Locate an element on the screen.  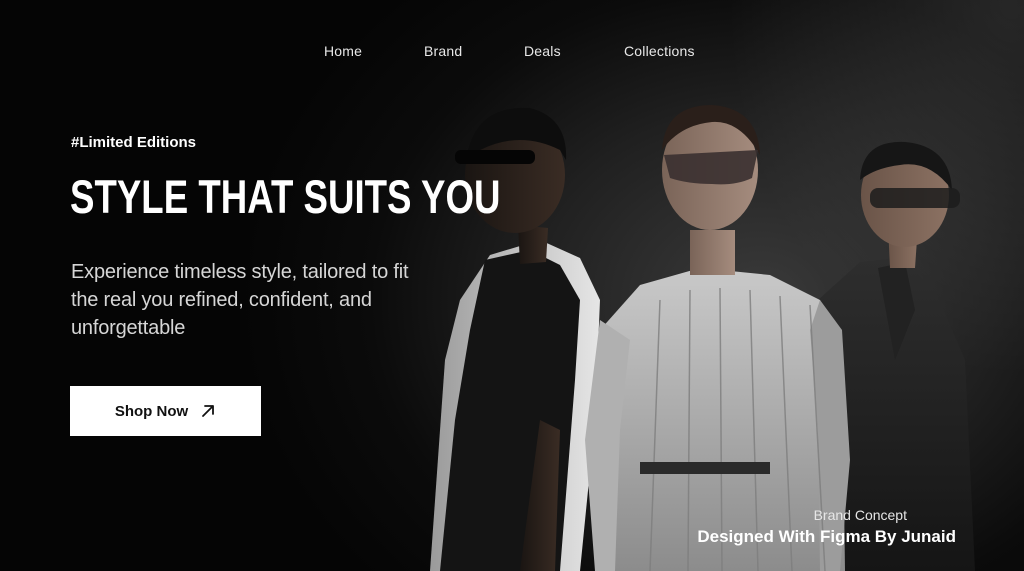
shop-now-button: Shop Now is located at coordinates (165, 411).